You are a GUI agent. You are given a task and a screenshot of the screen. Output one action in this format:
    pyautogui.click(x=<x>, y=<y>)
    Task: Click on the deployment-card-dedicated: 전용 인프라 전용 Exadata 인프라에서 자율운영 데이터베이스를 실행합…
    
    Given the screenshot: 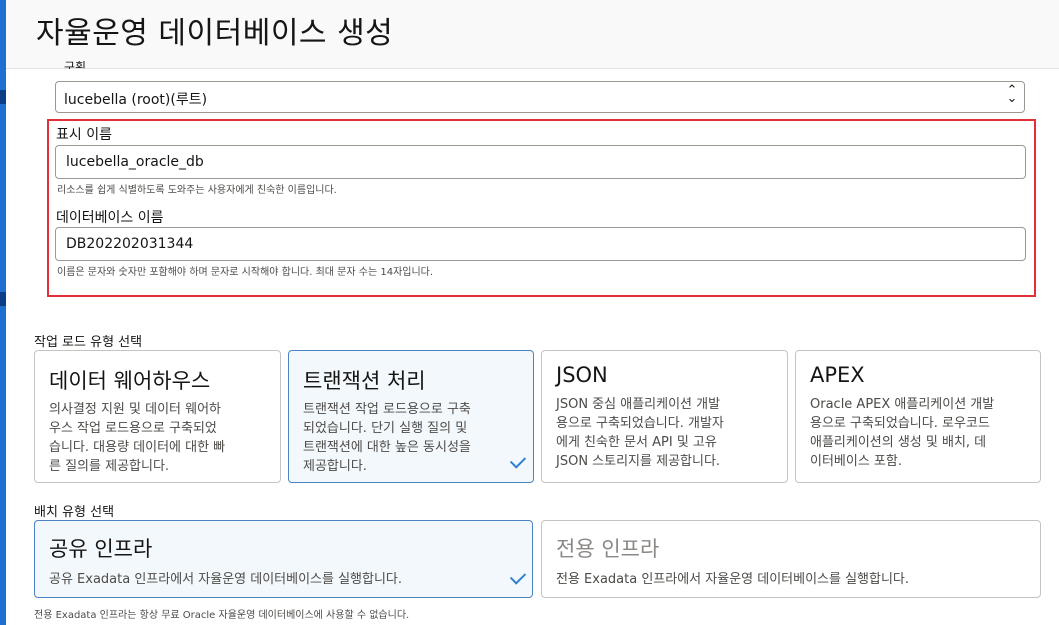 What is the action you would take?
    pyautogui.click(x=791, y=559)
    